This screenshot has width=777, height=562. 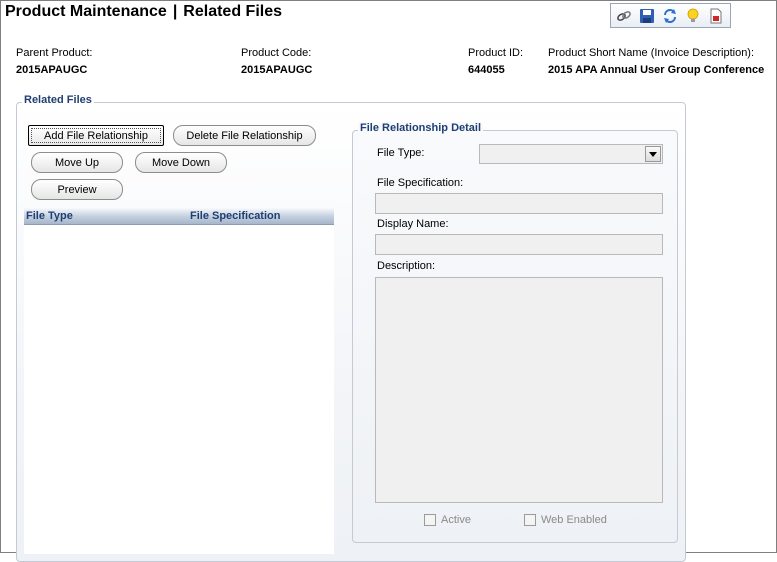 What do you see at coordinates (77, 189) in the screenshot?
I see `preview-button: Preview` at bounding box center [77, 189].